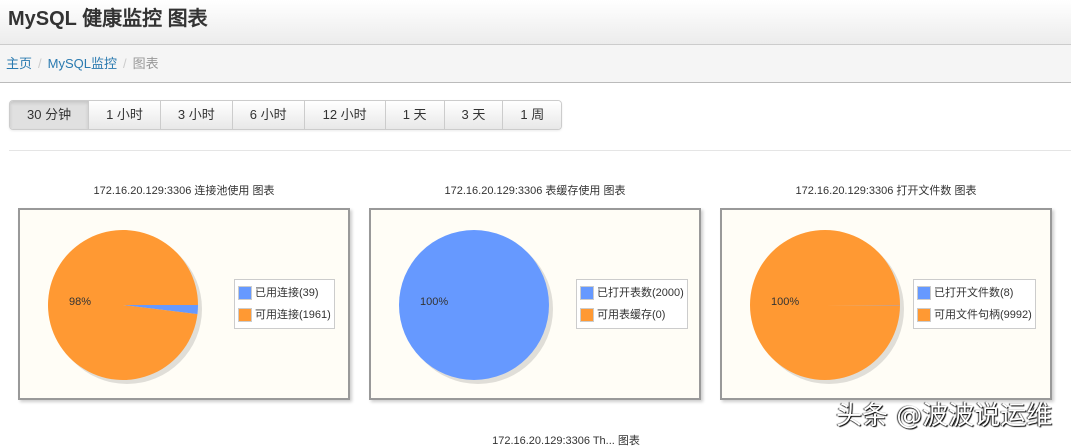 This screenshot has width=1071, height=448. What do you see at coordinates (535, 195) in the screenshot?
I see `chart-title: 172.16.20.129:3306 表缓存使用 图表` at bounding box center [535, 195].